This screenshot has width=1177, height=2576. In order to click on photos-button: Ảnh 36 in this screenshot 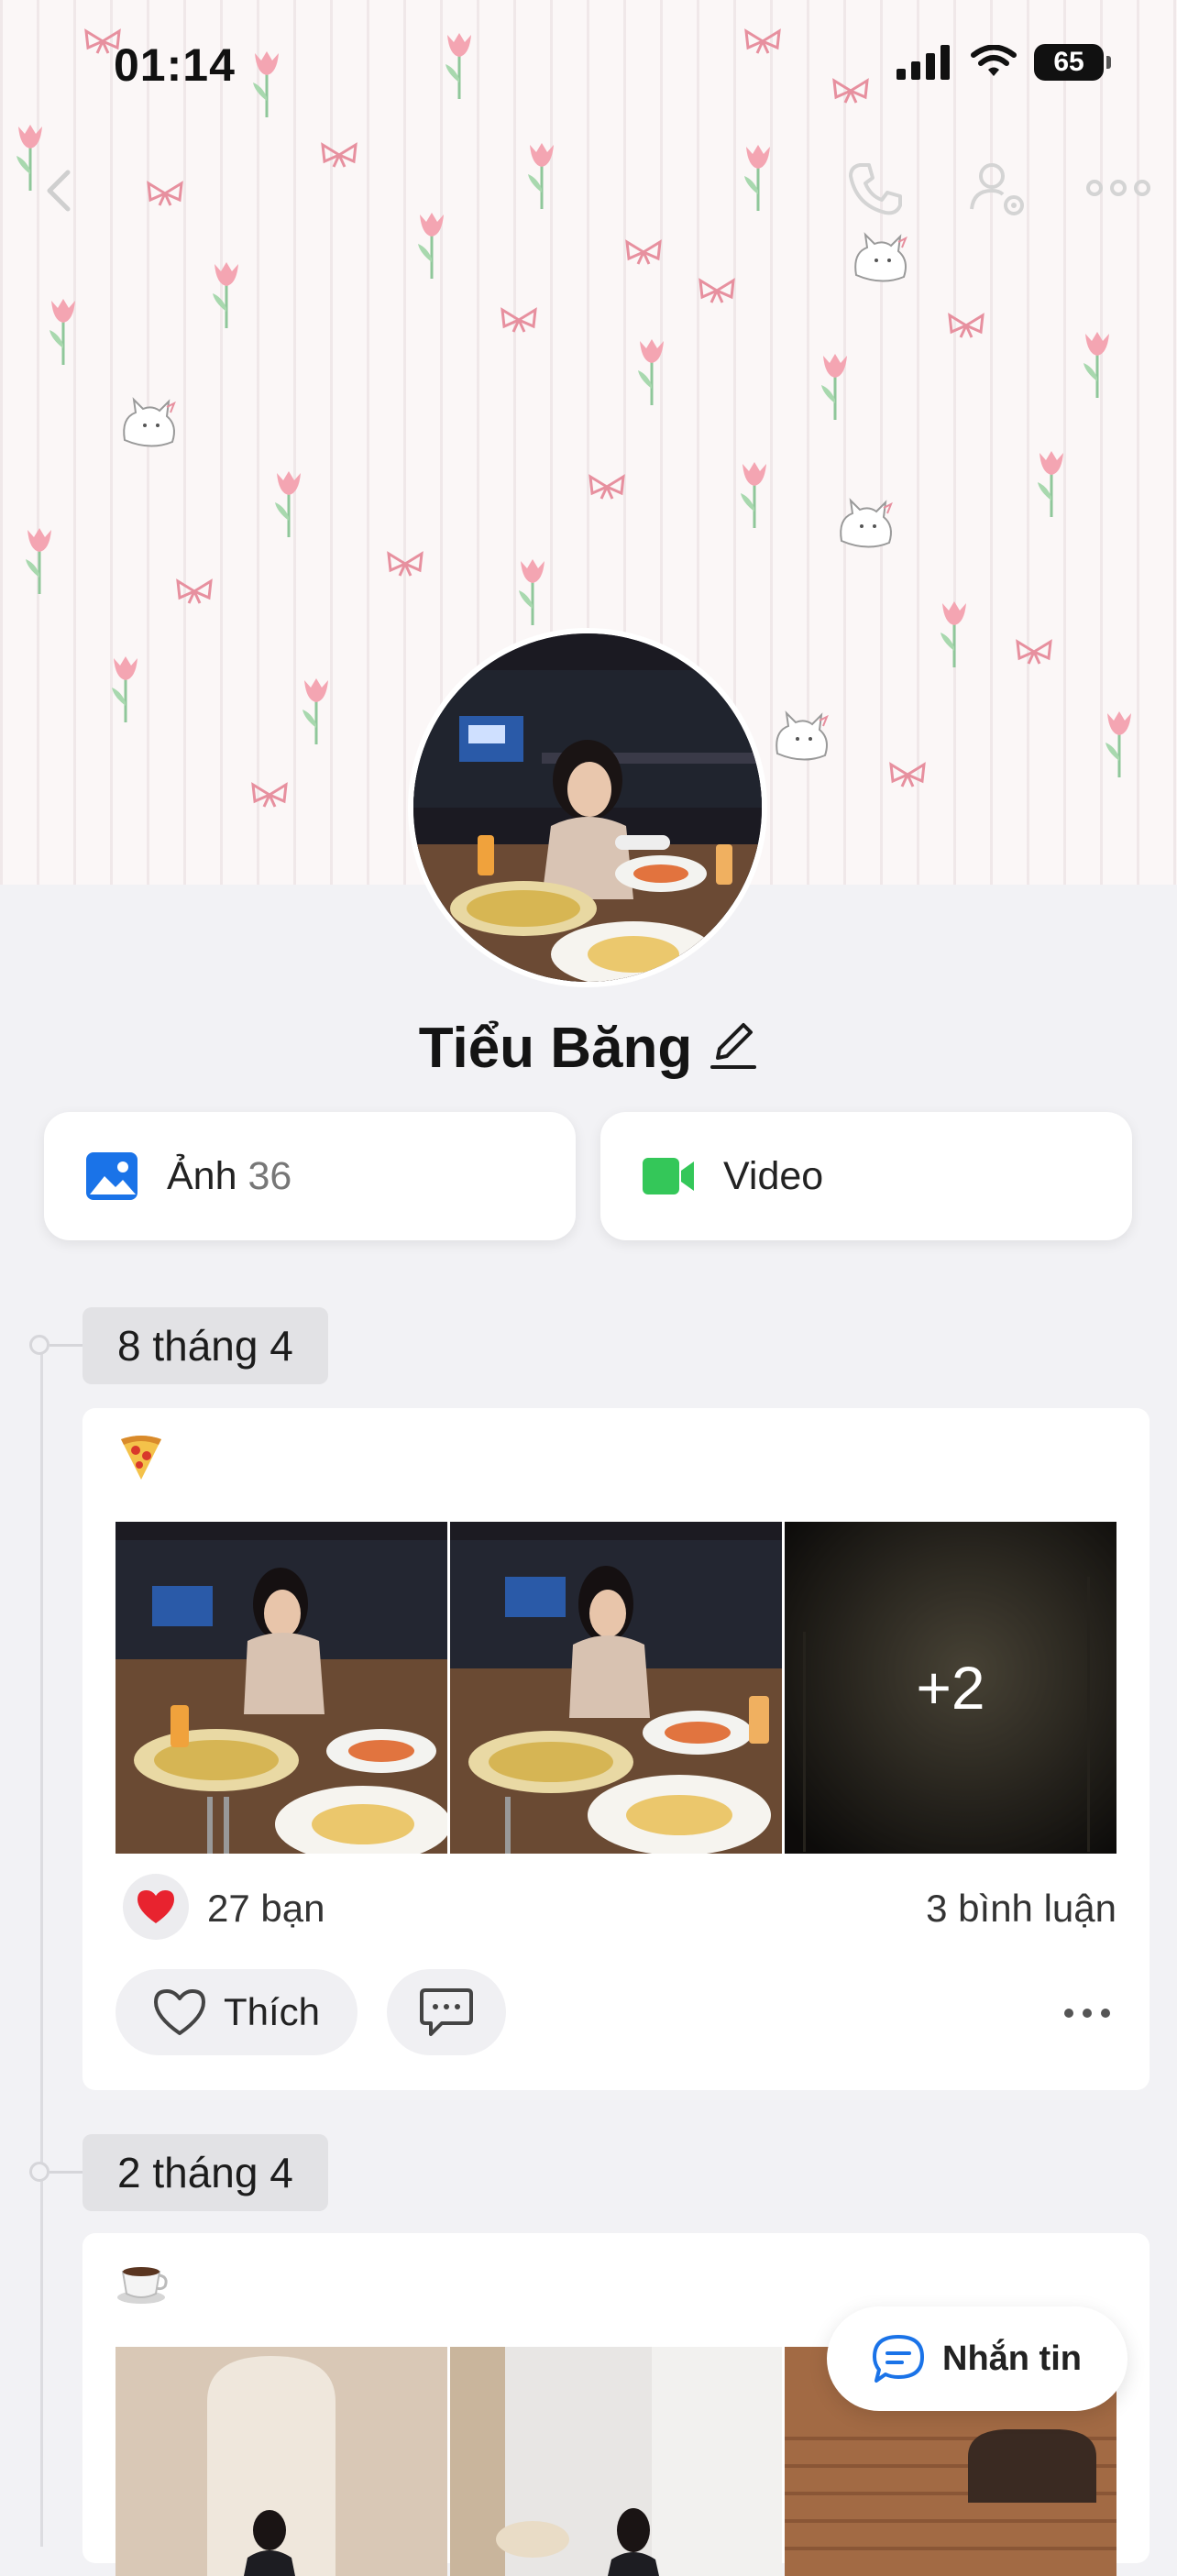, I will do `click(310, 1176)`.